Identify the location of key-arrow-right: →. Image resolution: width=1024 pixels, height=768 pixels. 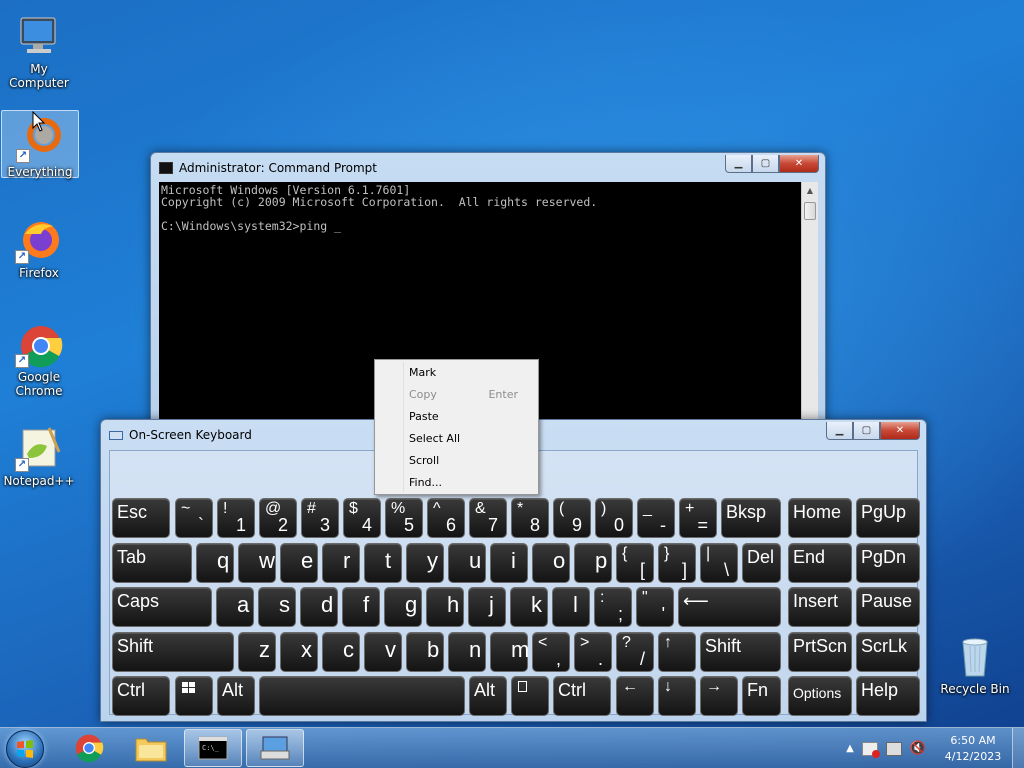
(719, 696).